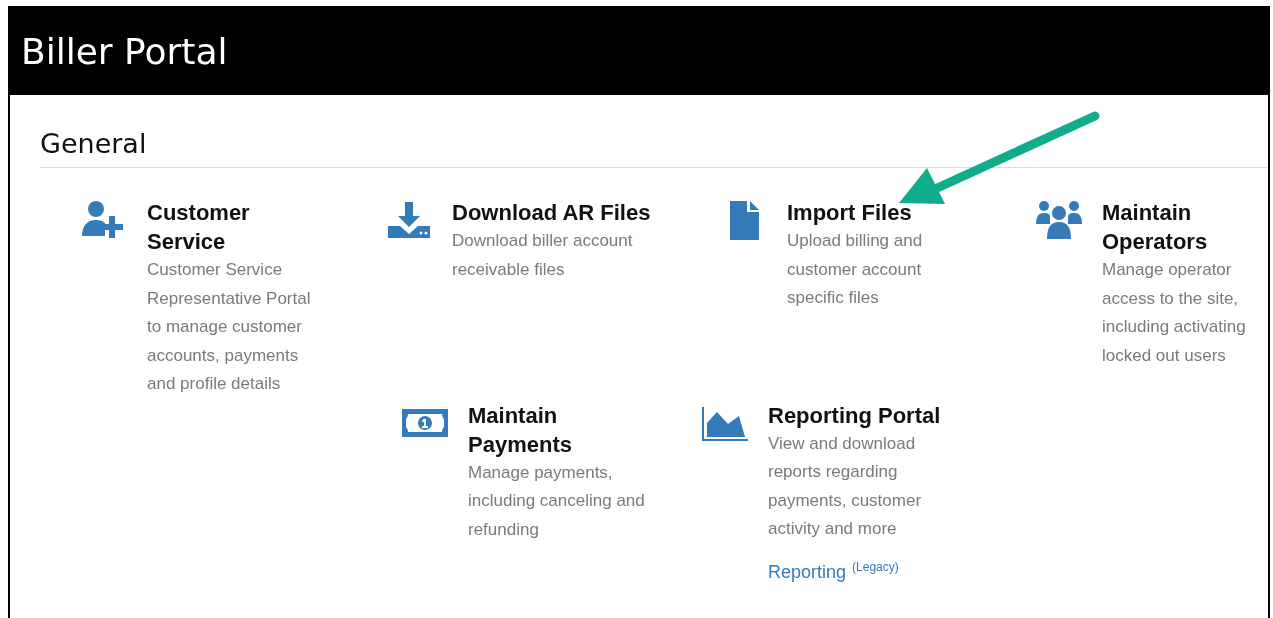 The image size is (1273, 618). Describe the element at coordinates (409, 220) in the screenshot. I see `download-icon` at that location.